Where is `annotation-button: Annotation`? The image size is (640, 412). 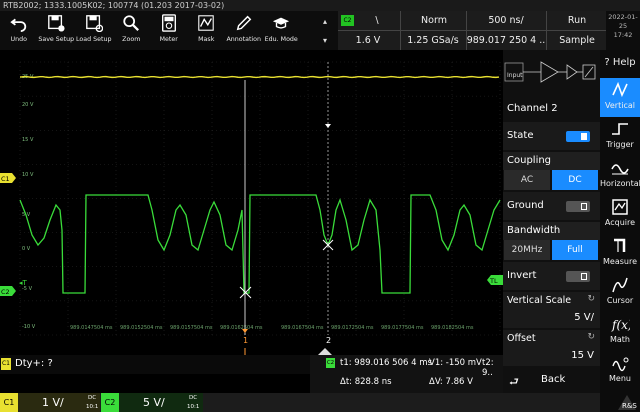
annotation-button: Annotation is located at coordinates (244, 30).